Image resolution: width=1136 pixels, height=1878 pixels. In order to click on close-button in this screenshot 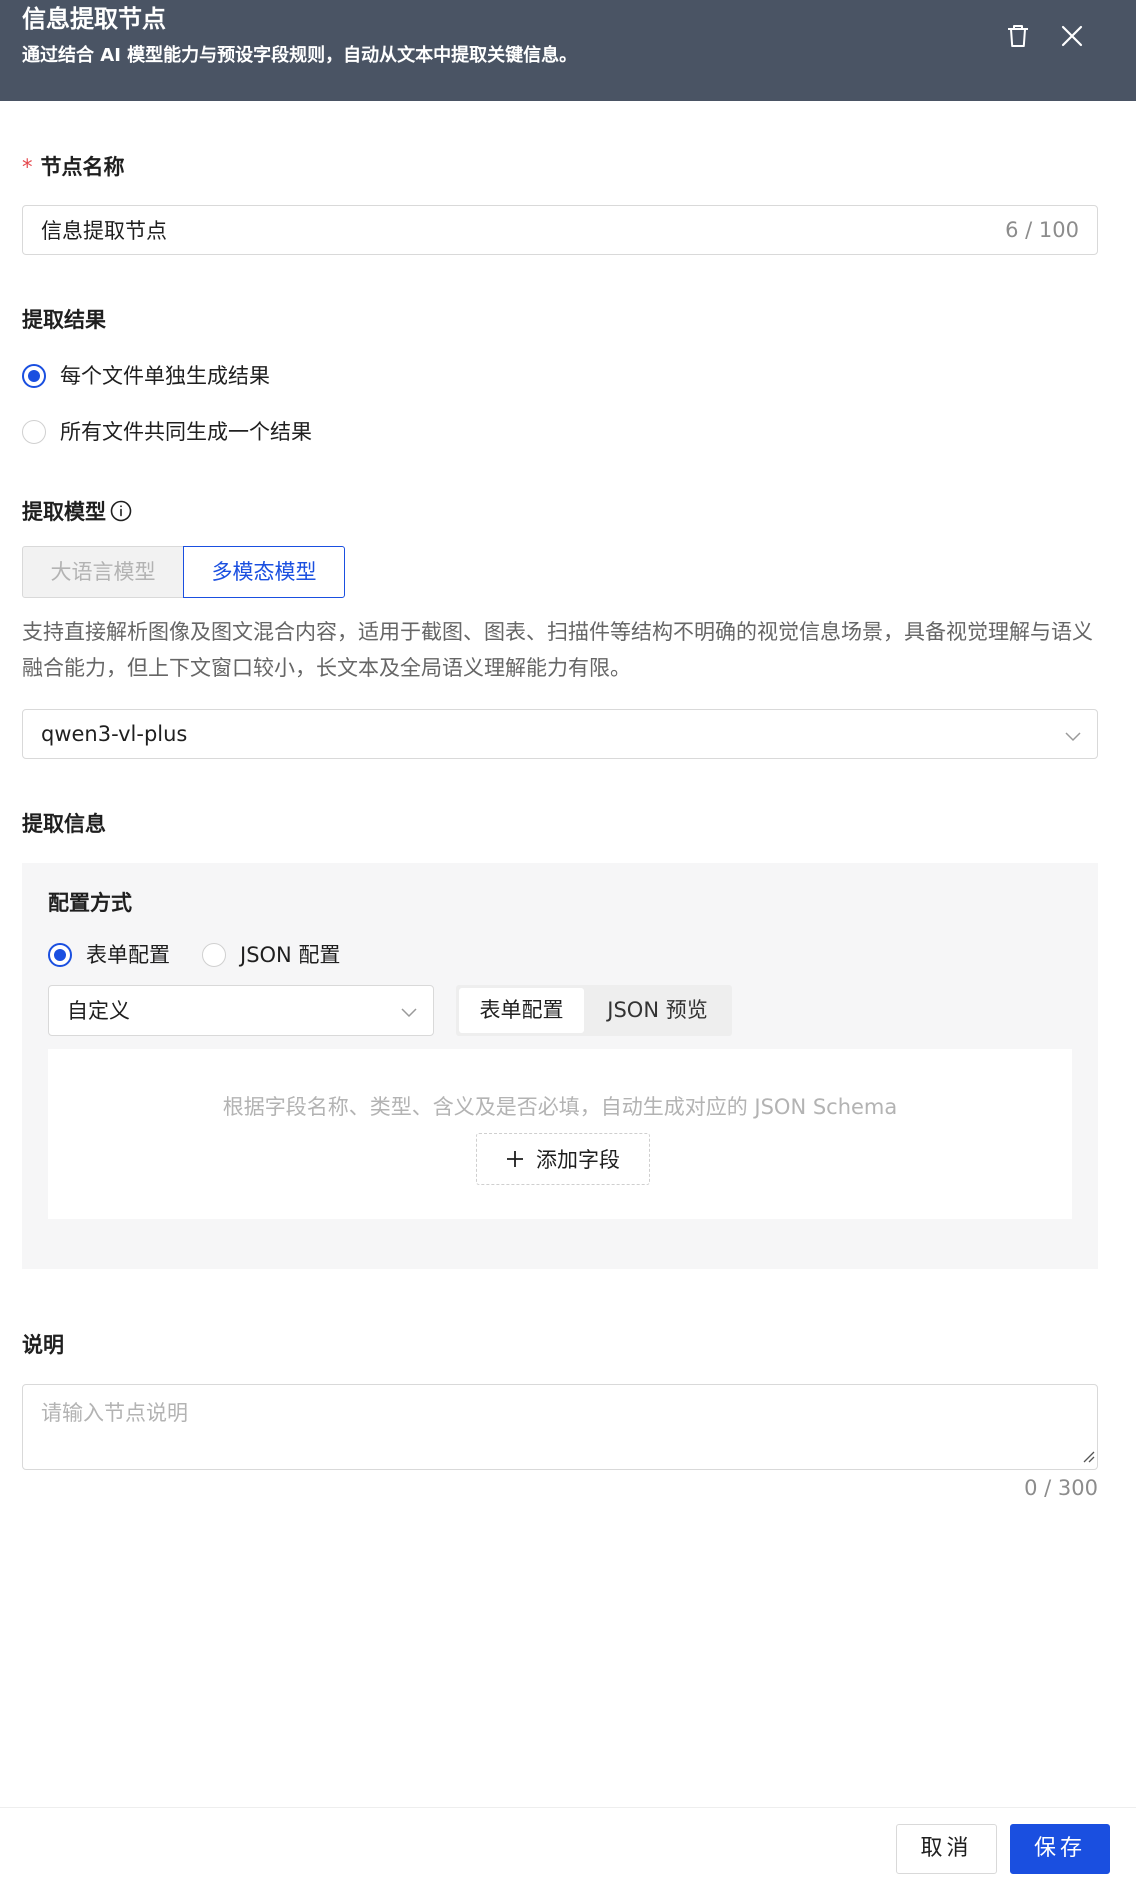, I will do `click(1072, 38)`.